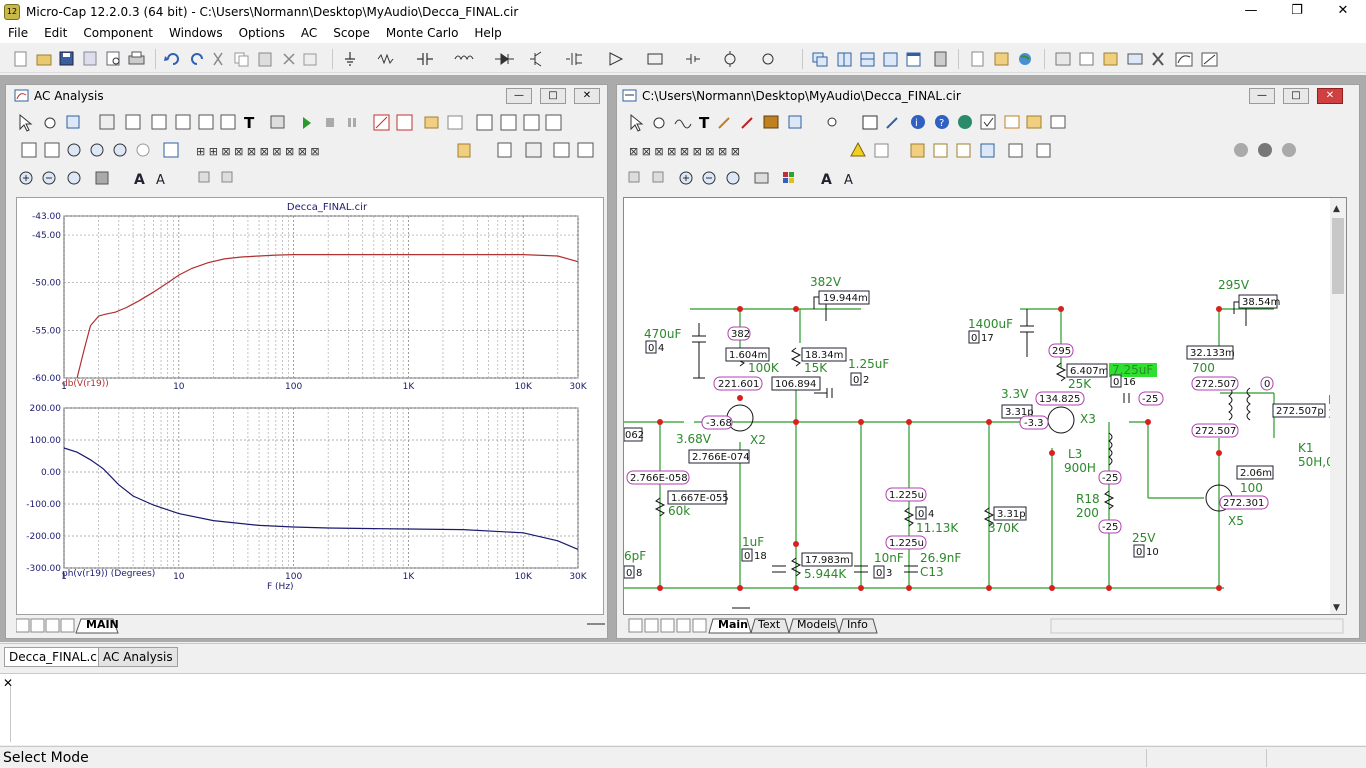 The image size is (1366, 768). I want to click on print-preview-icon, so click(113, 58).